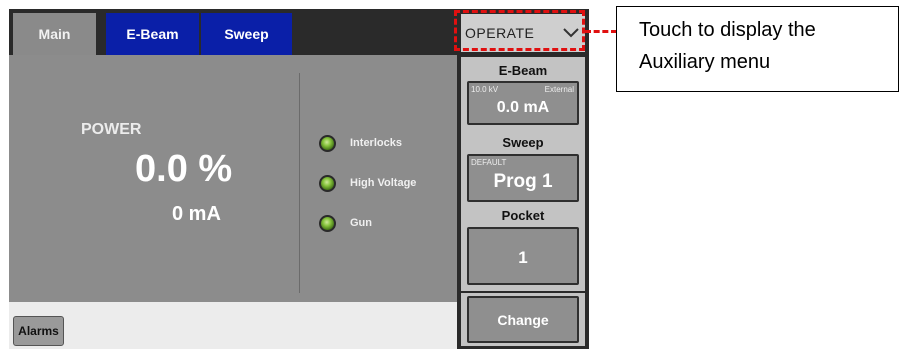  I want to click on ebeam-current-button: 10.0 kV External 0.0 mA, so click(523, 103).